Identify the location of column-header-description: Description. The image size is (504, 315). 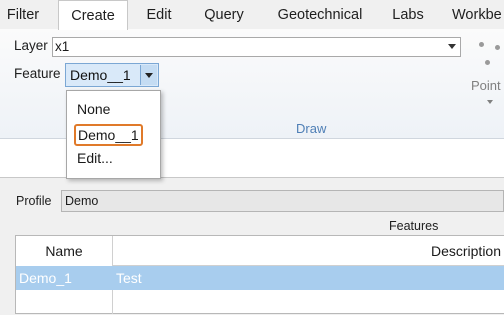
(308, 251).